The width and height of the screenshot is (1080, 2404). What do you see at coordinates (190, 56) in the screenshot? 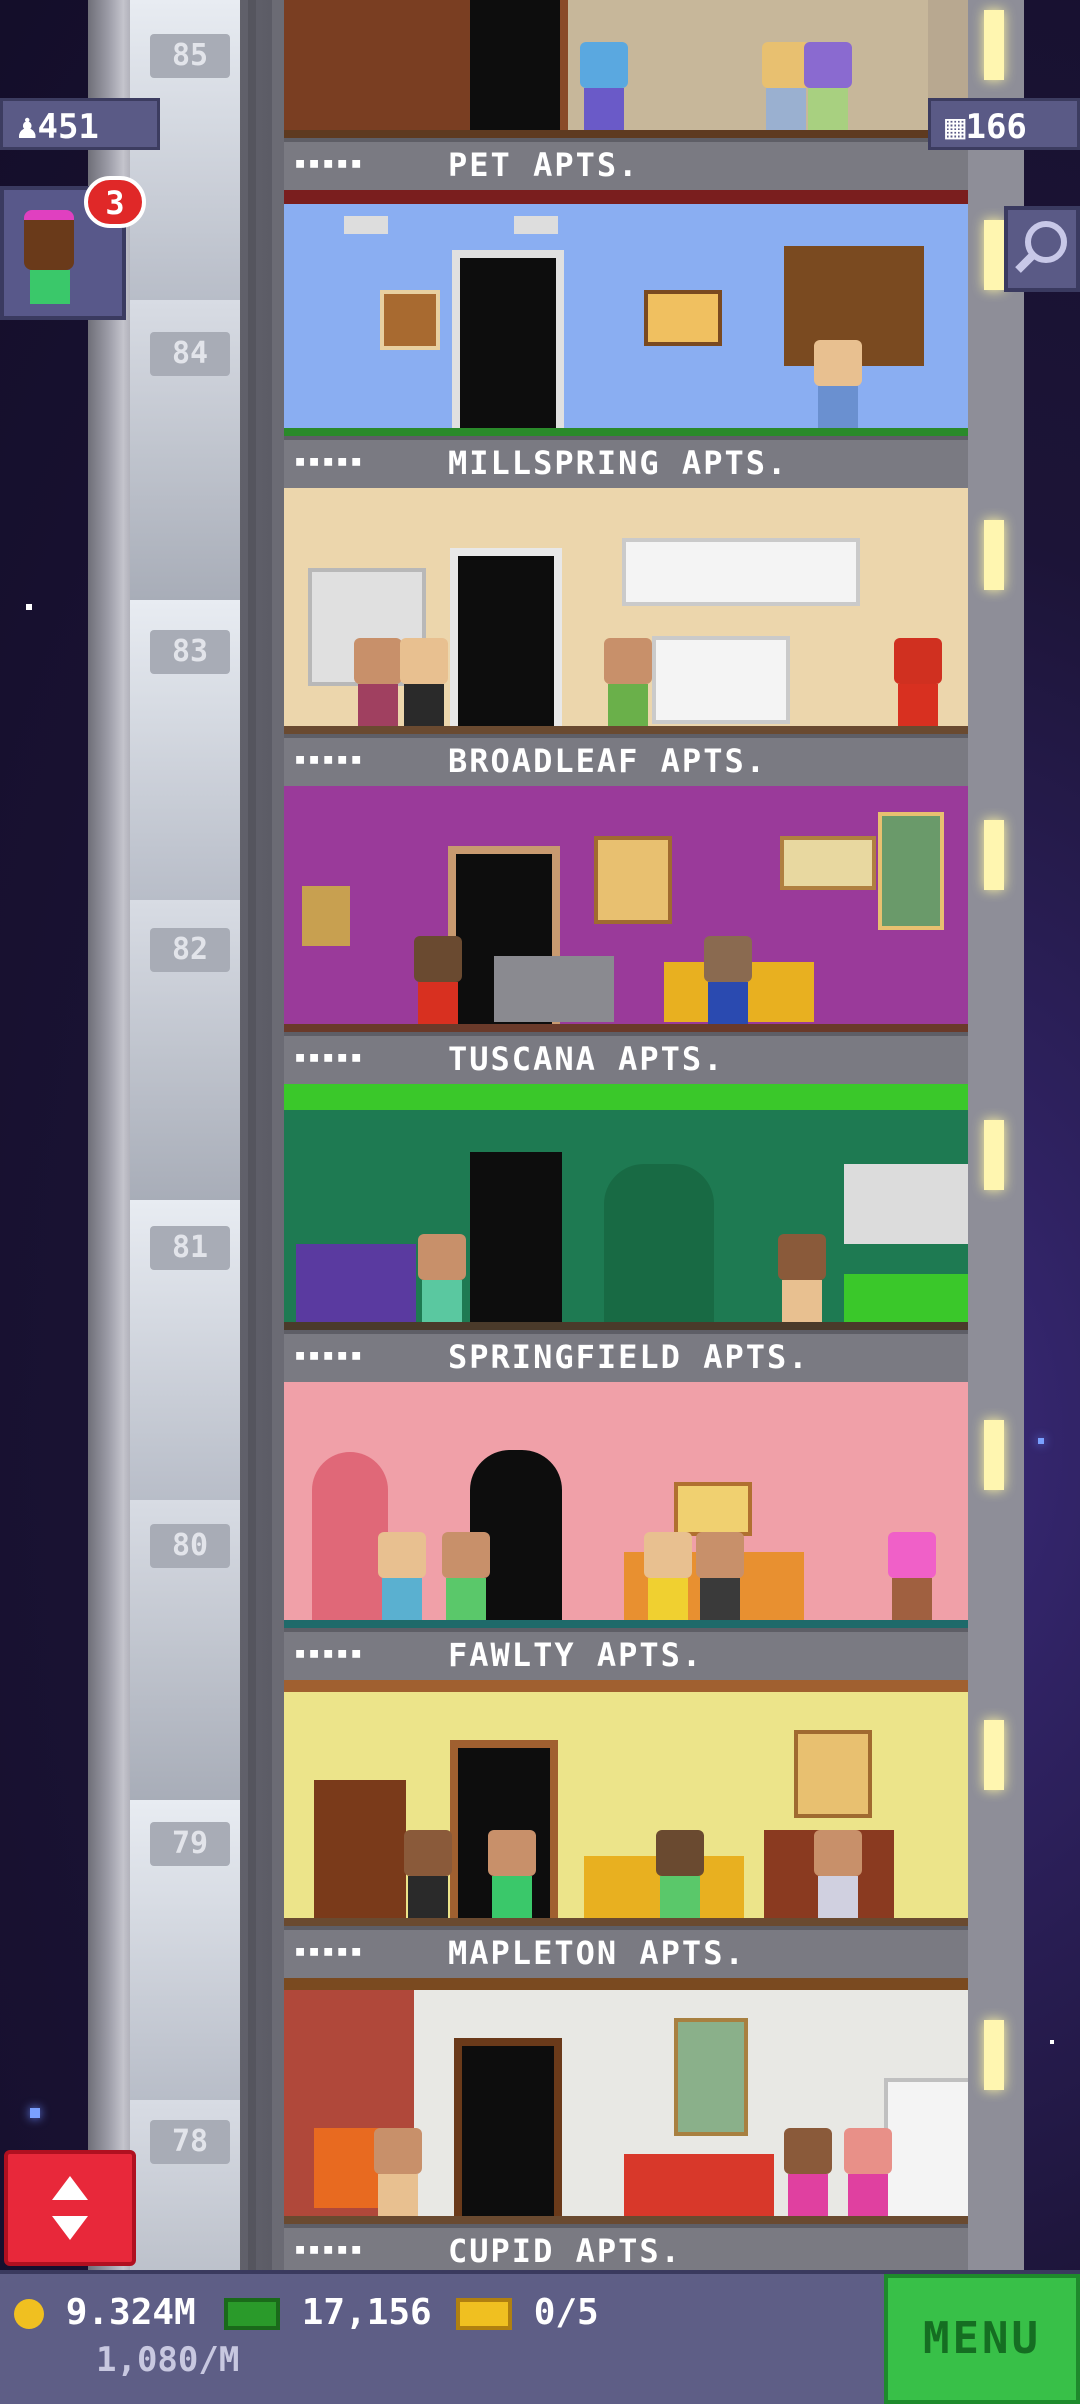
I see `floor-number: 85` at bounding box center [190, 56].